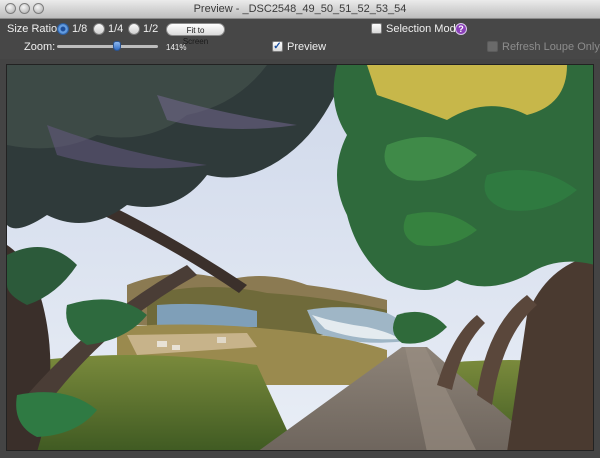 Image resolution: width=600 pixels, height=458 pixels. What do you see at coordinates (79, 29) in the screenshot?
I see `ratio-1-8-label: 1/8` at bounding box center [79, 29].